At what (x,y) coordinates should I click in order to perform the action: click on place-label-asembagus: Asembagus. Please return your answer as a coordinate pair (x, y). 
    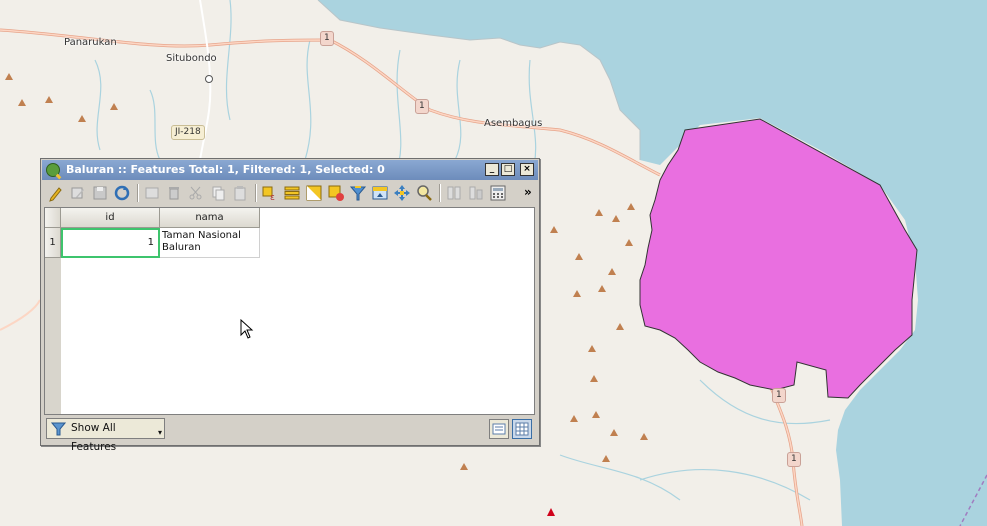
    Looking at the image, I should click on (513, 123).